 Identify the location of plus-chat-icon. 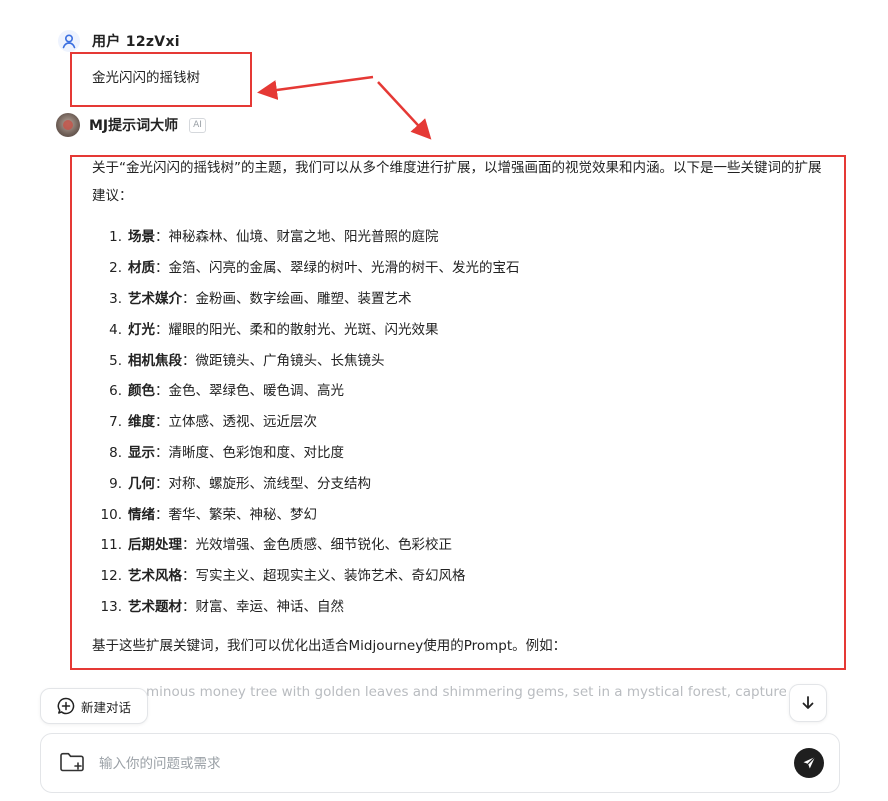
(66, 706).